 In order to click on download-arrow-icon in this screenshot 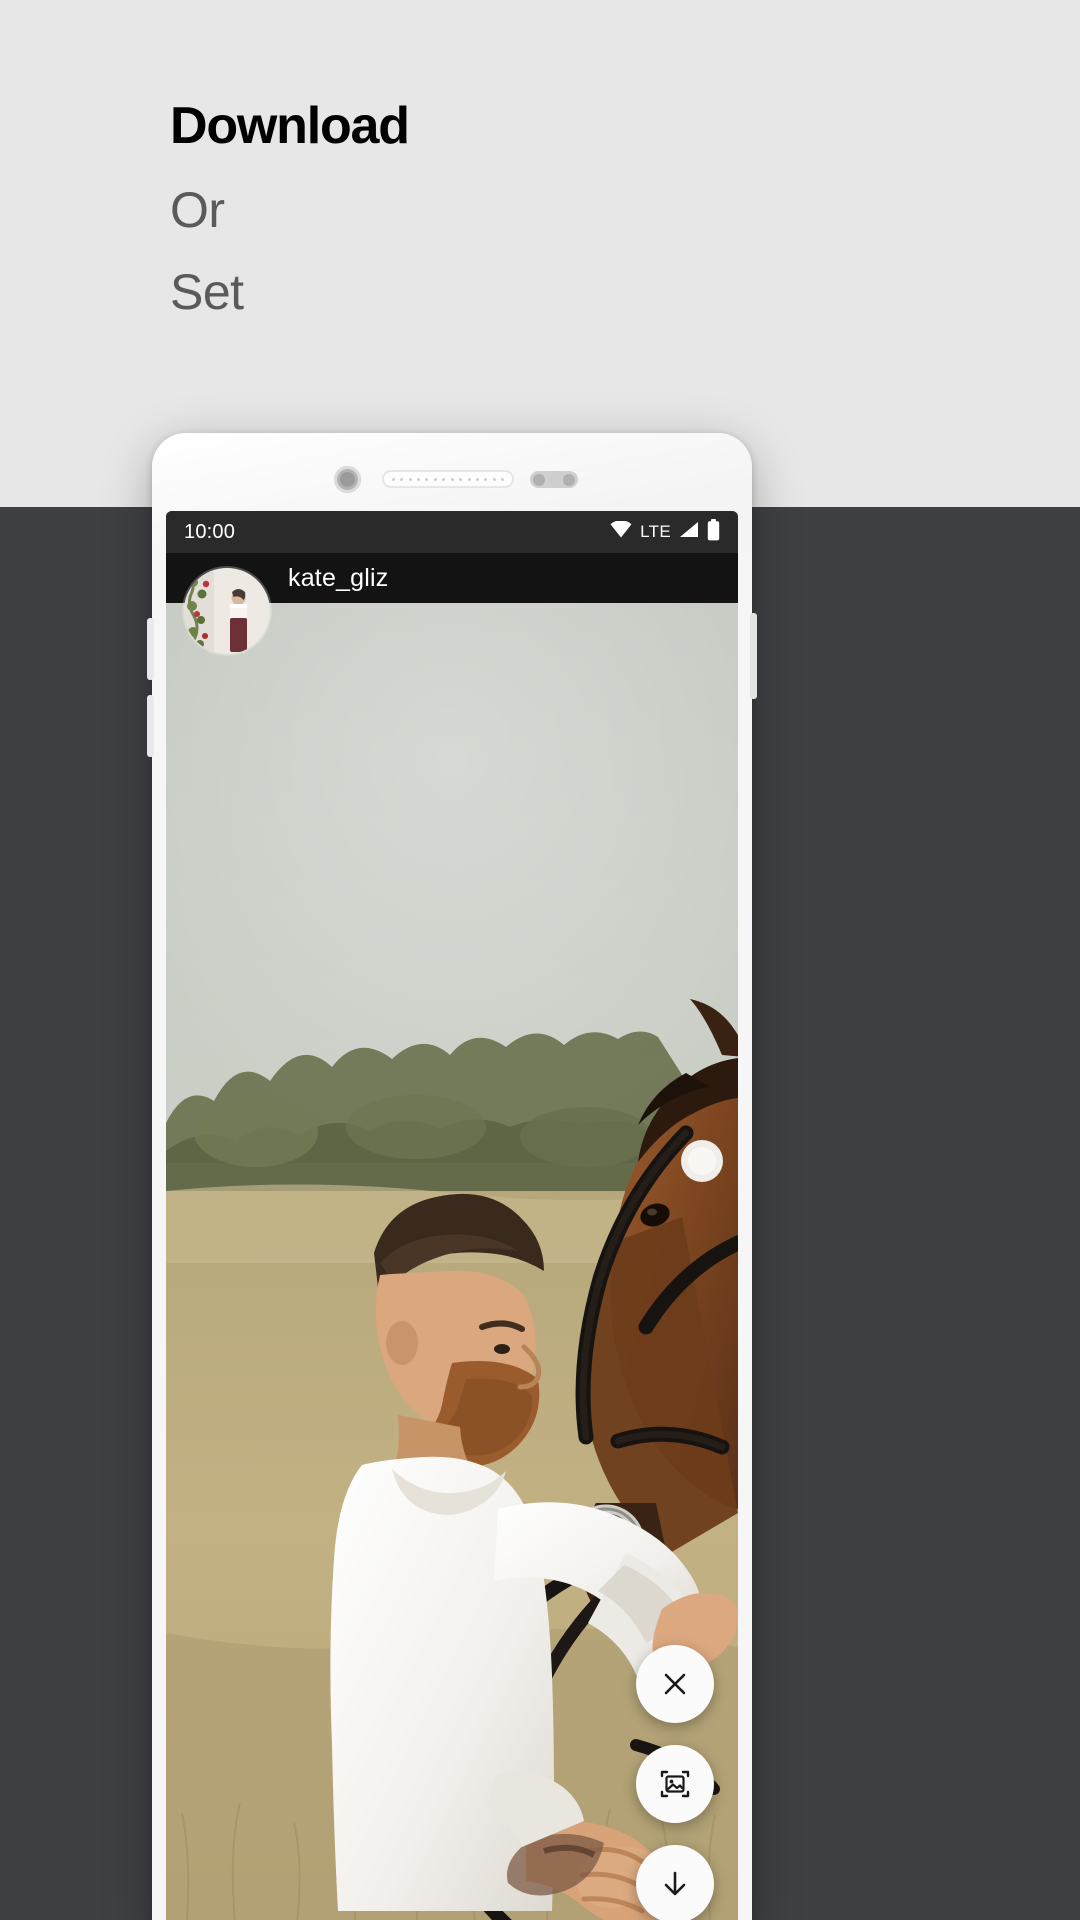, I will do `click(675, 1884)`.